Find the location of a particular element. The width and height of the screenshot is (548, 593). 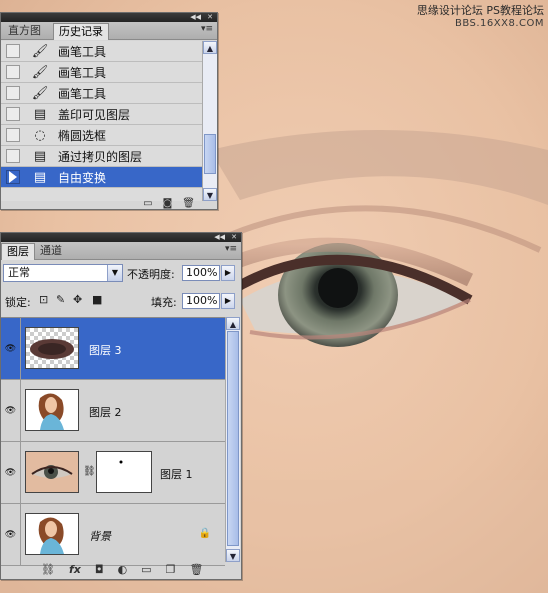

layer-name: 图层 1 is located at coordinates (176, 474).